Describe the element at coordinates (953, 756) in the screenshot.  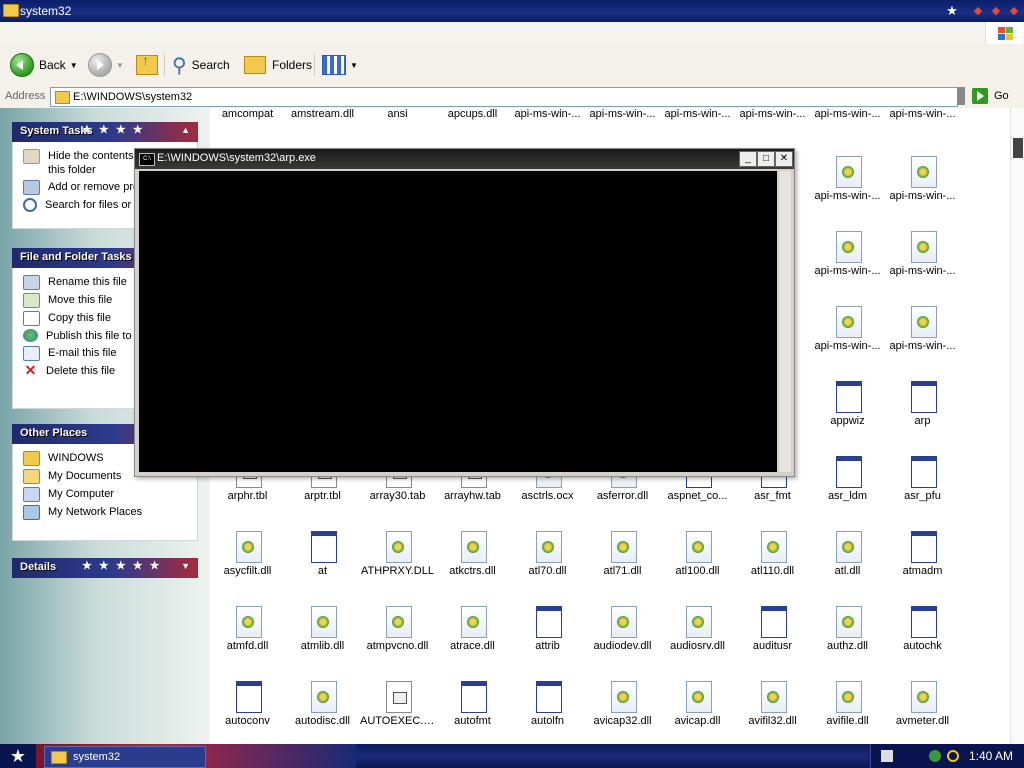
I see `search-icon` at that location.